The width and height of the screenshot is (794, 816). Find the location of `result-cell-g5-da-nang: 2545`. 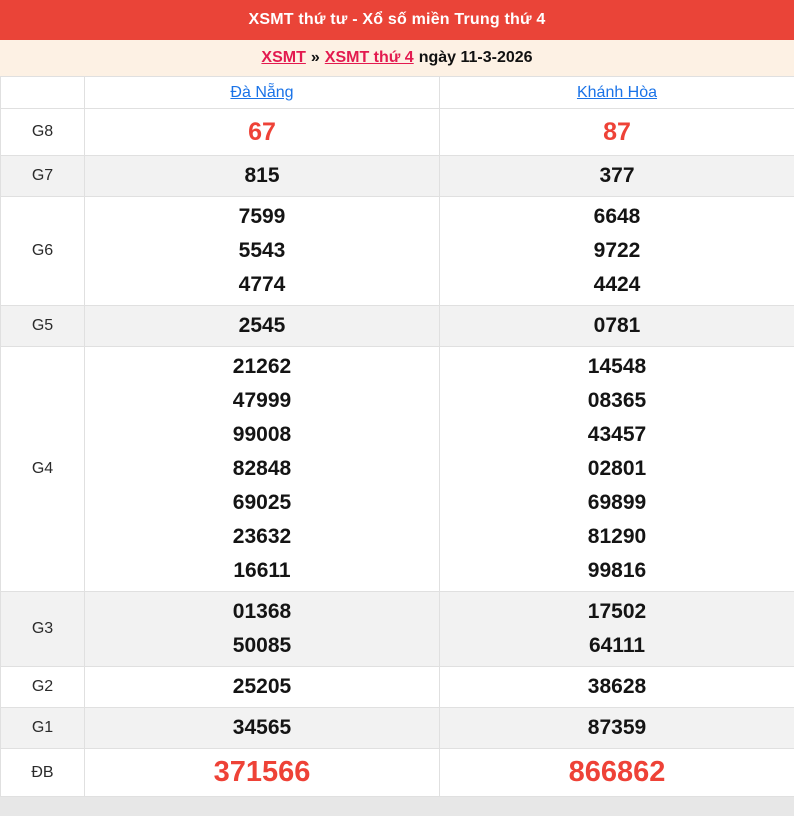

result-cell-g5-da-nang: 2545 is located at coordinates (262, 326).